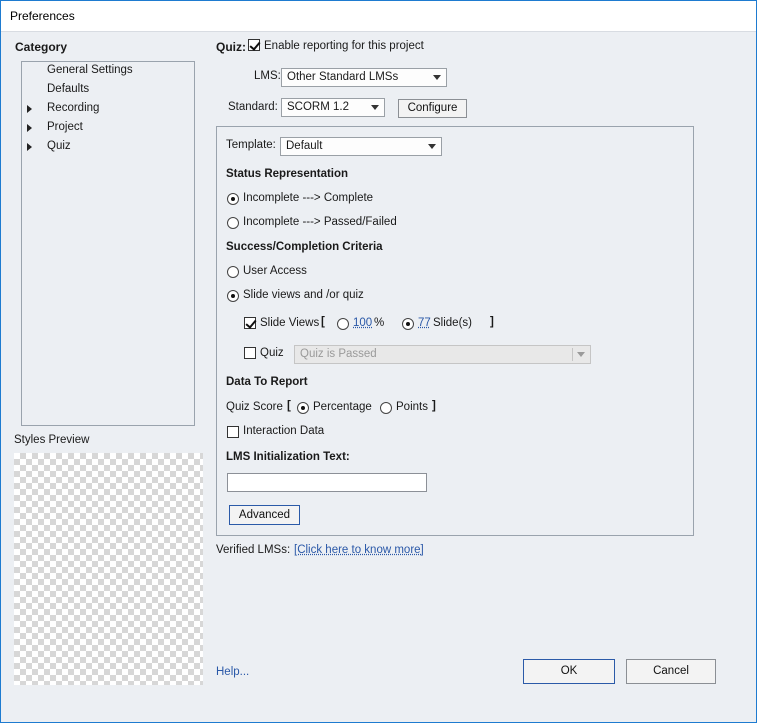 The width and height of the screenshot is (757, 723). Describe the element at coordinates (42, 16) in the screenshot. I see `window-title: Preferences` at that location.